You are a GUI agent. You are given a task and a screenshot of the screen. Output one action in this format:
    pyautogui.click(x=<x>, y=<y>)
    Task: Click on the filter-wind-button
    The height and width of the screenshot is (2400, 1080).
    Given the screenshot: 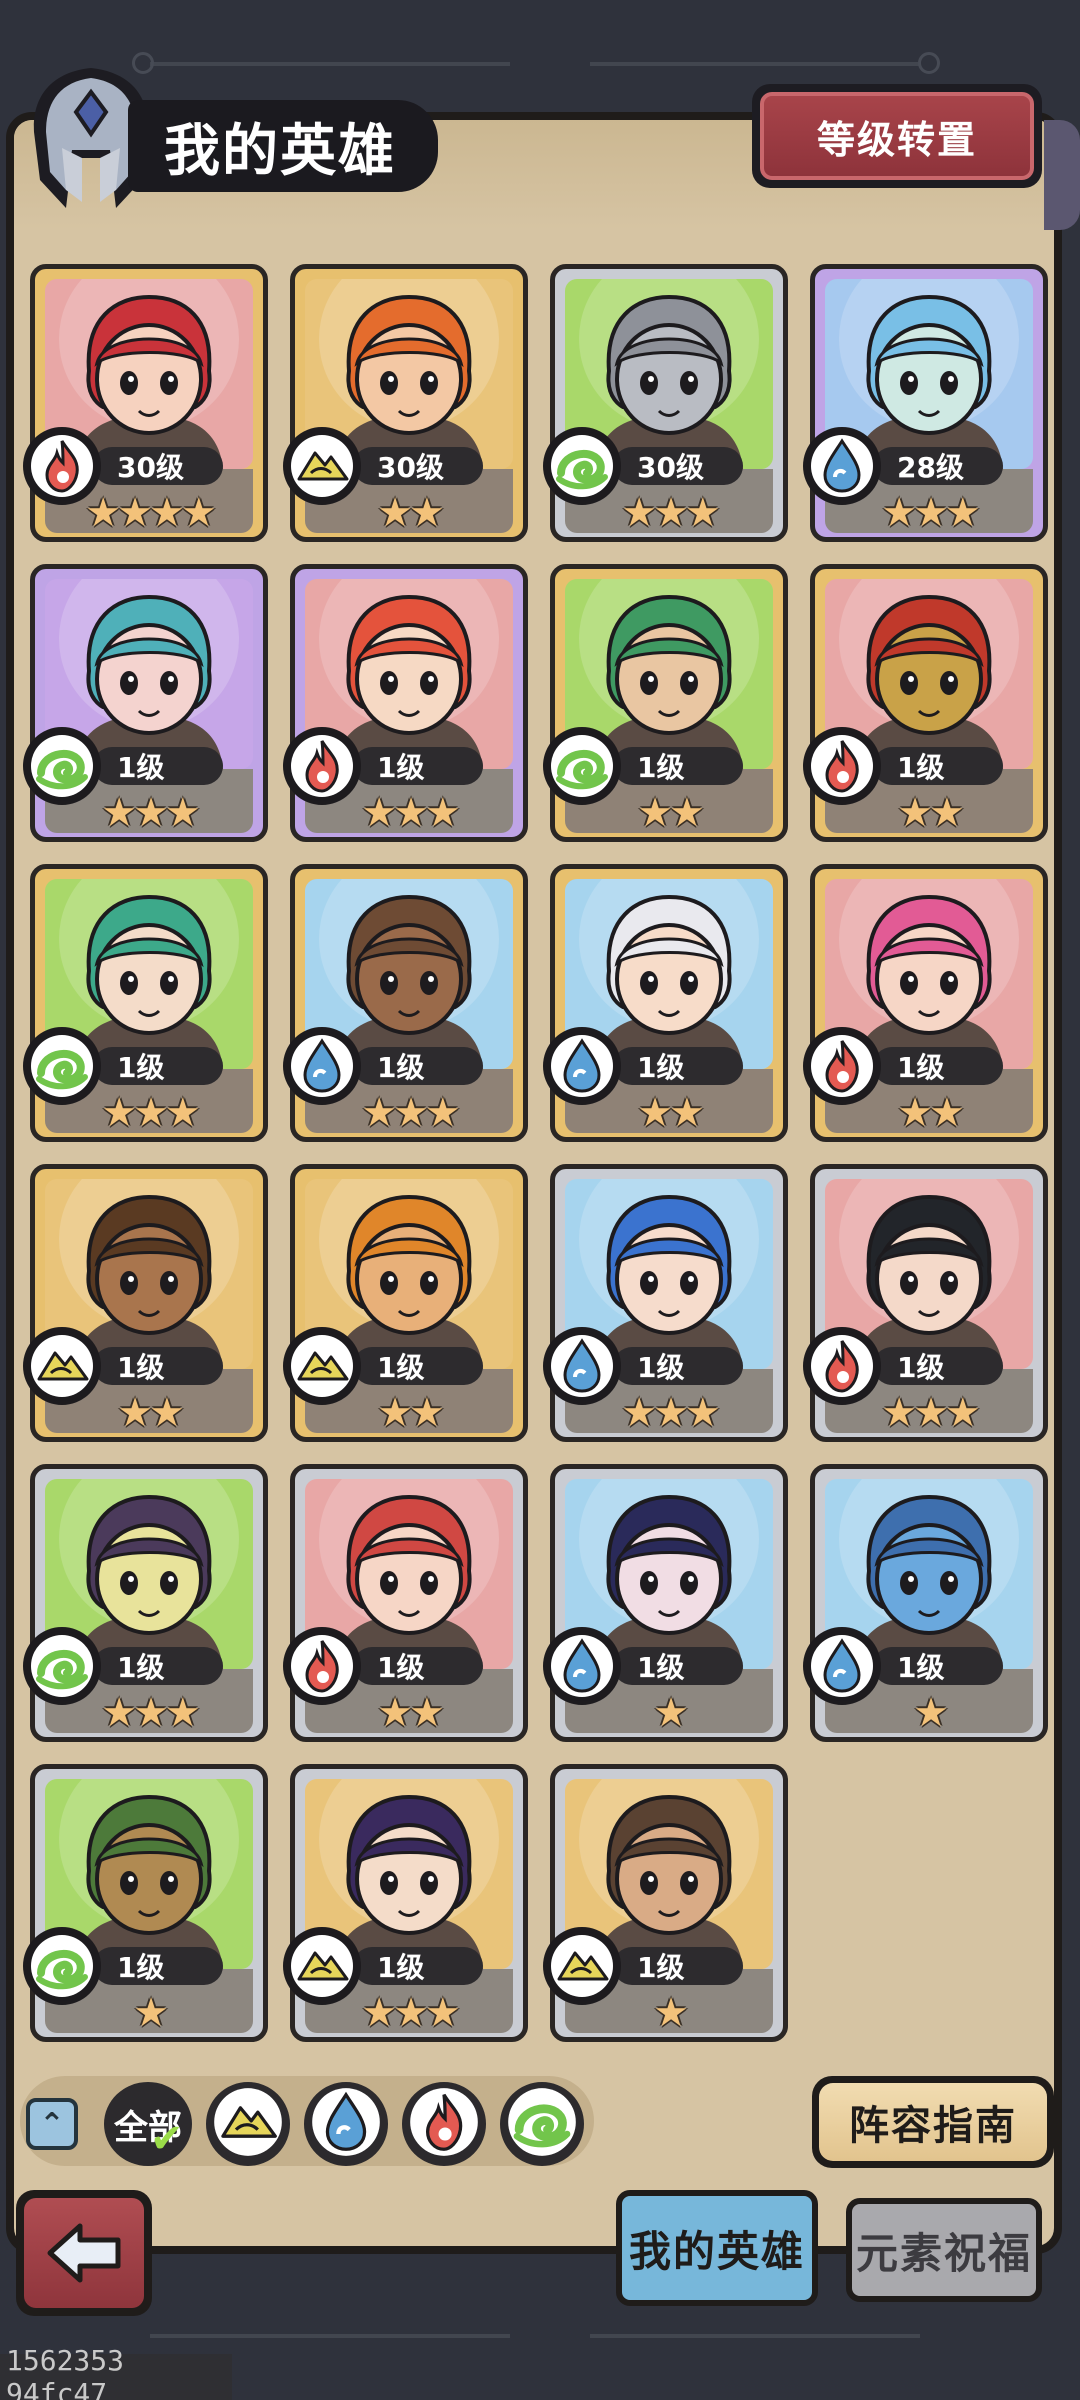 What is the action you would take?
    pyautogui.click(x=542, y=2124)
    